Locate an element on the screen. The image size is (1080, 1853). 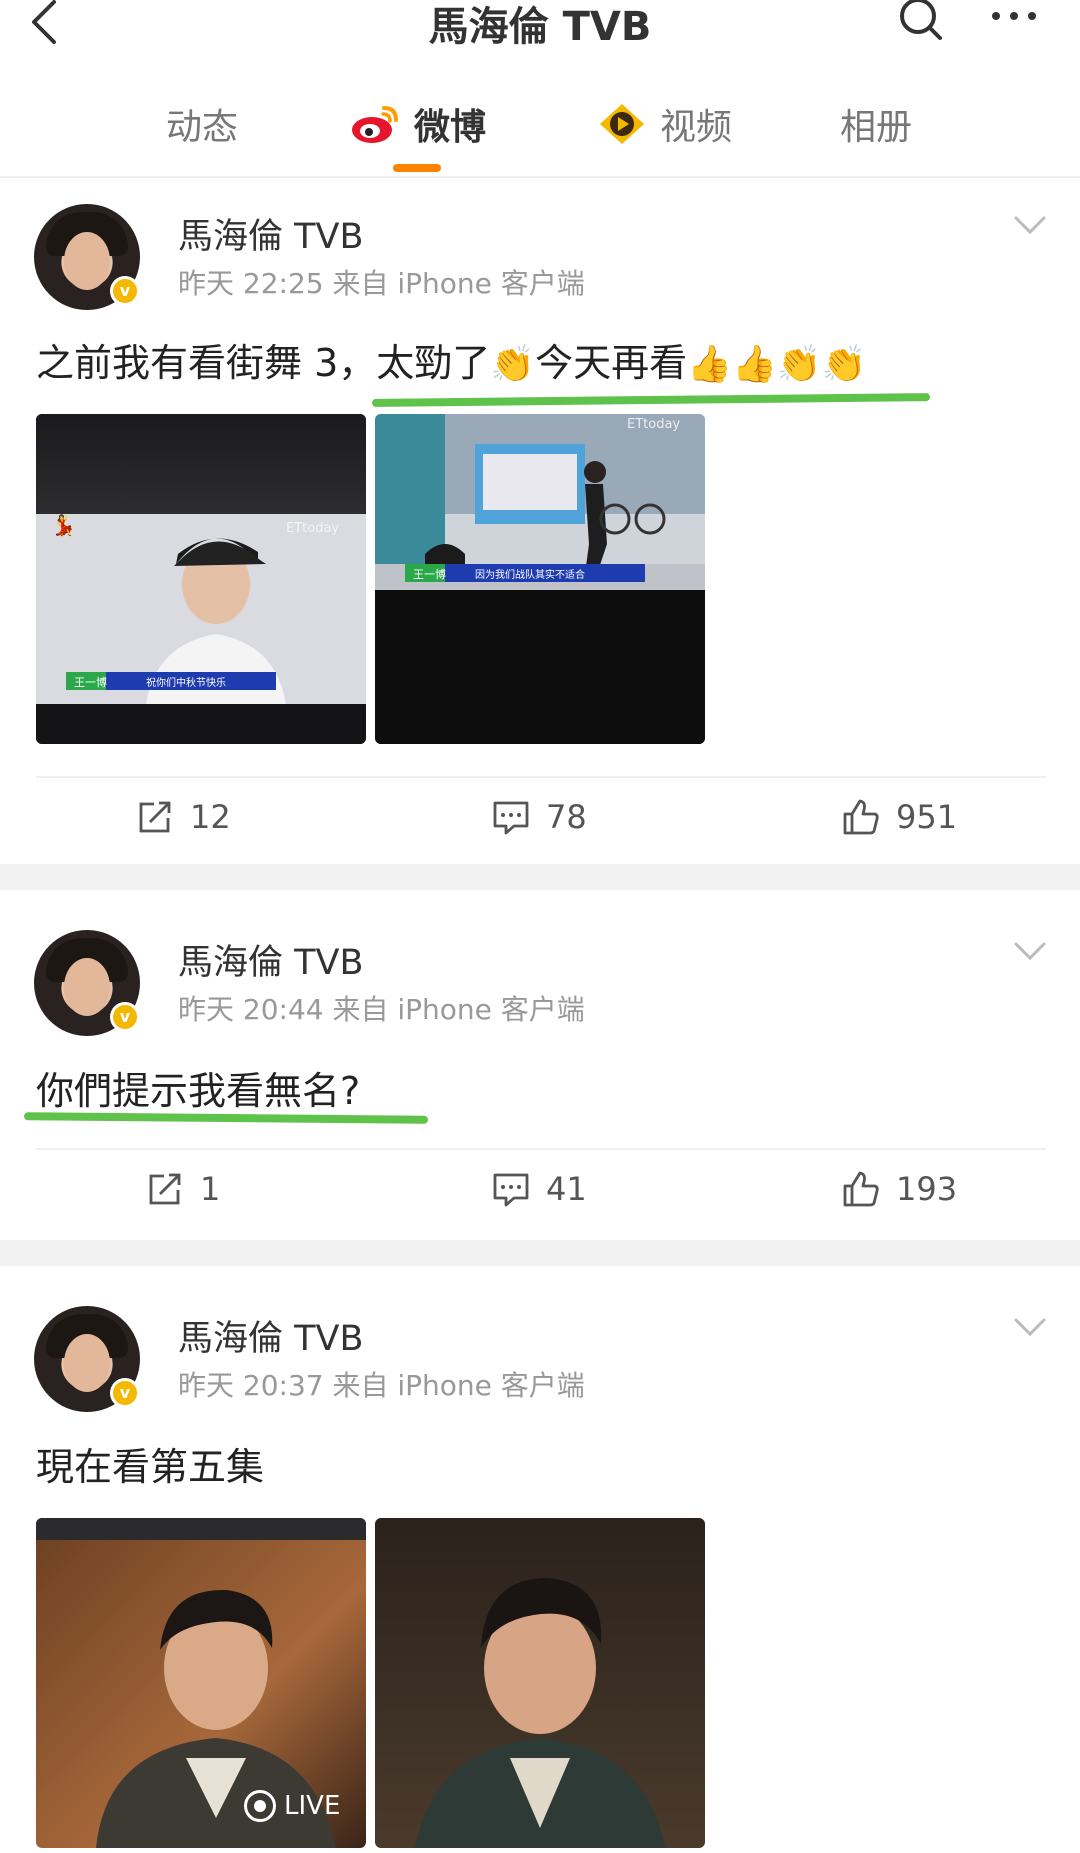
show-logo: 💃 is located at coordinates (63, 525).